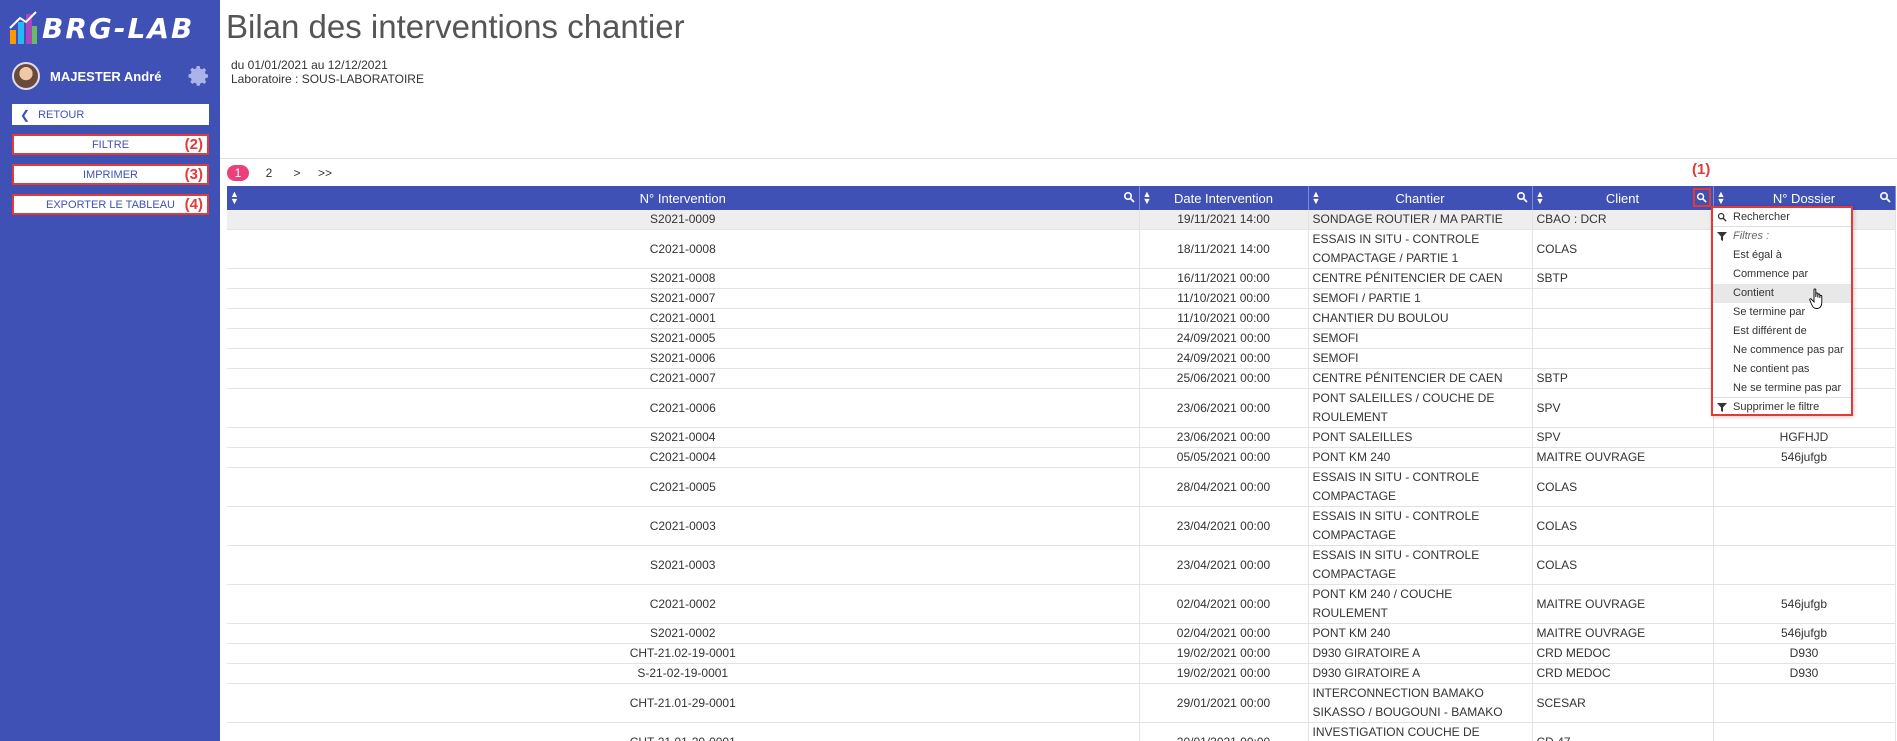 This screenshot has height=741, width=1897. Describe the element at coordinates (25, 114) in the screenshot. I see `chevron-left-icon: ❮` at that location.